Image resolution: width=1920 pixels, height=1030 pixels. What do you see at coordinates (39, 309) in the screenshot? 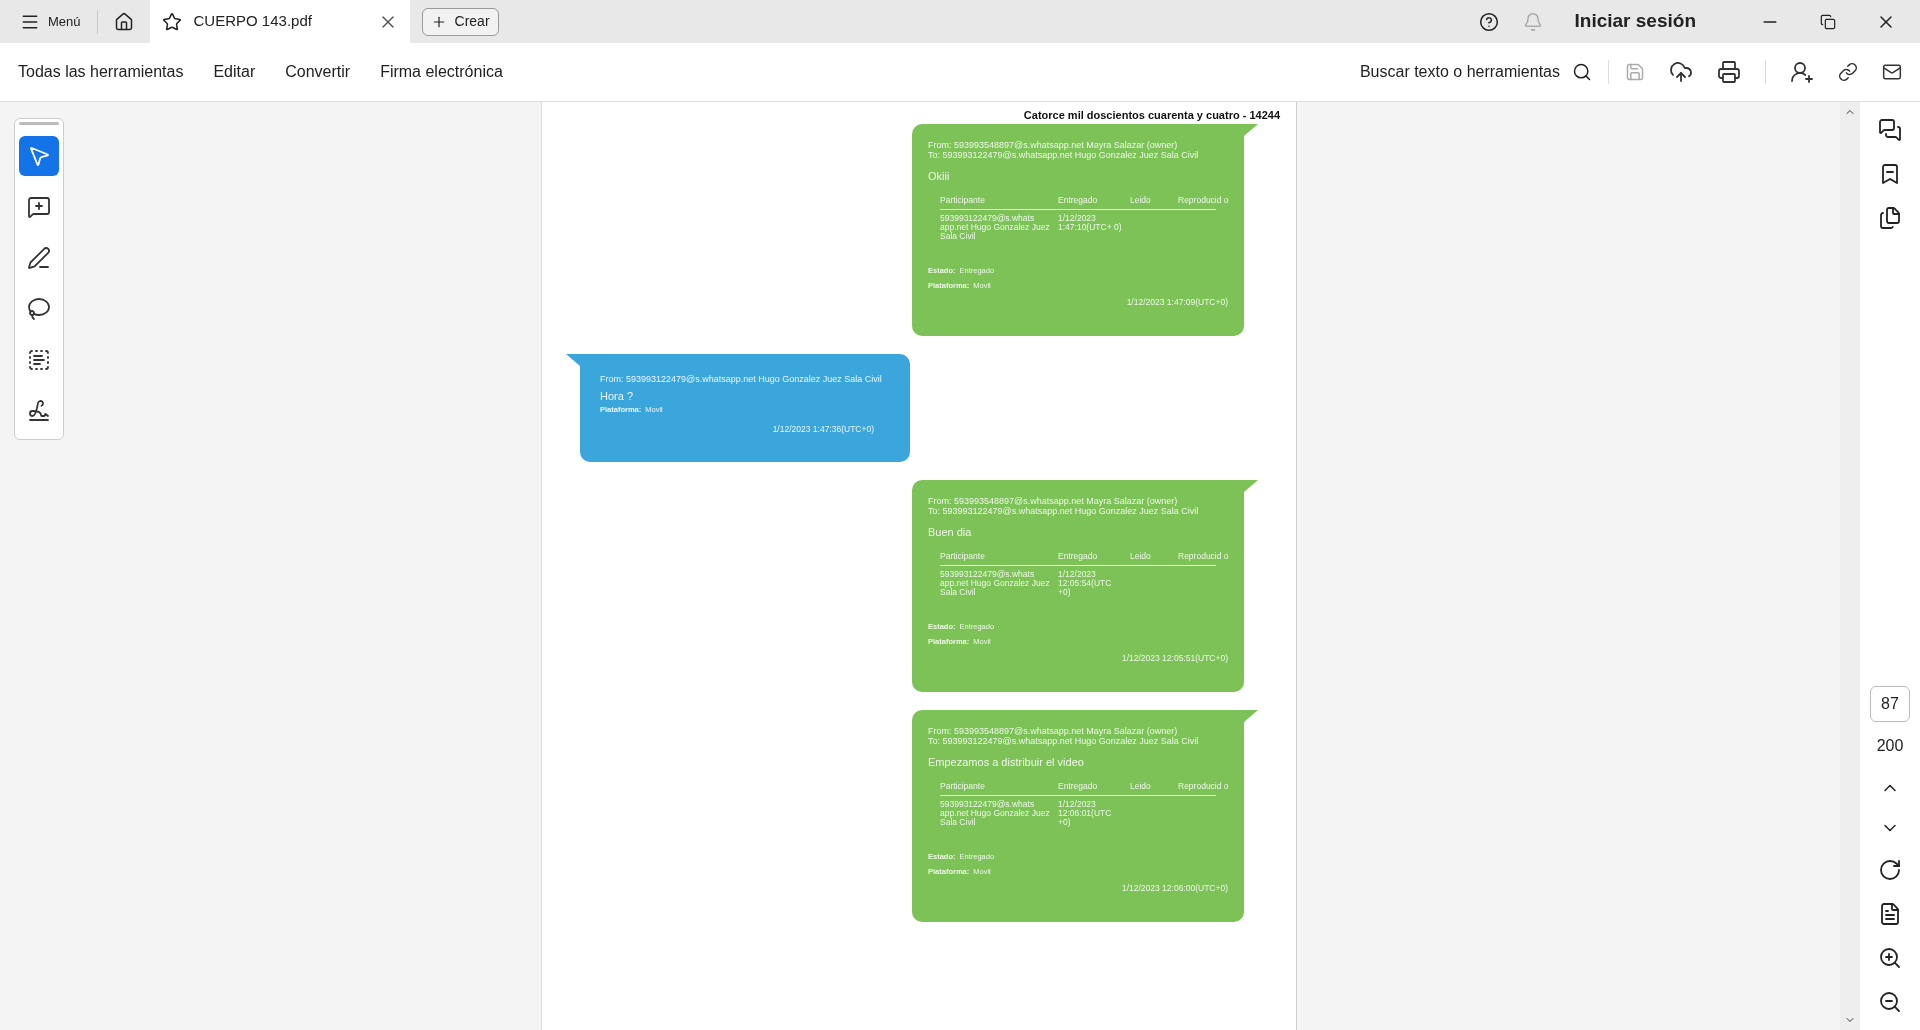
I see `lasso-icon` at bounding box center [39, 309].